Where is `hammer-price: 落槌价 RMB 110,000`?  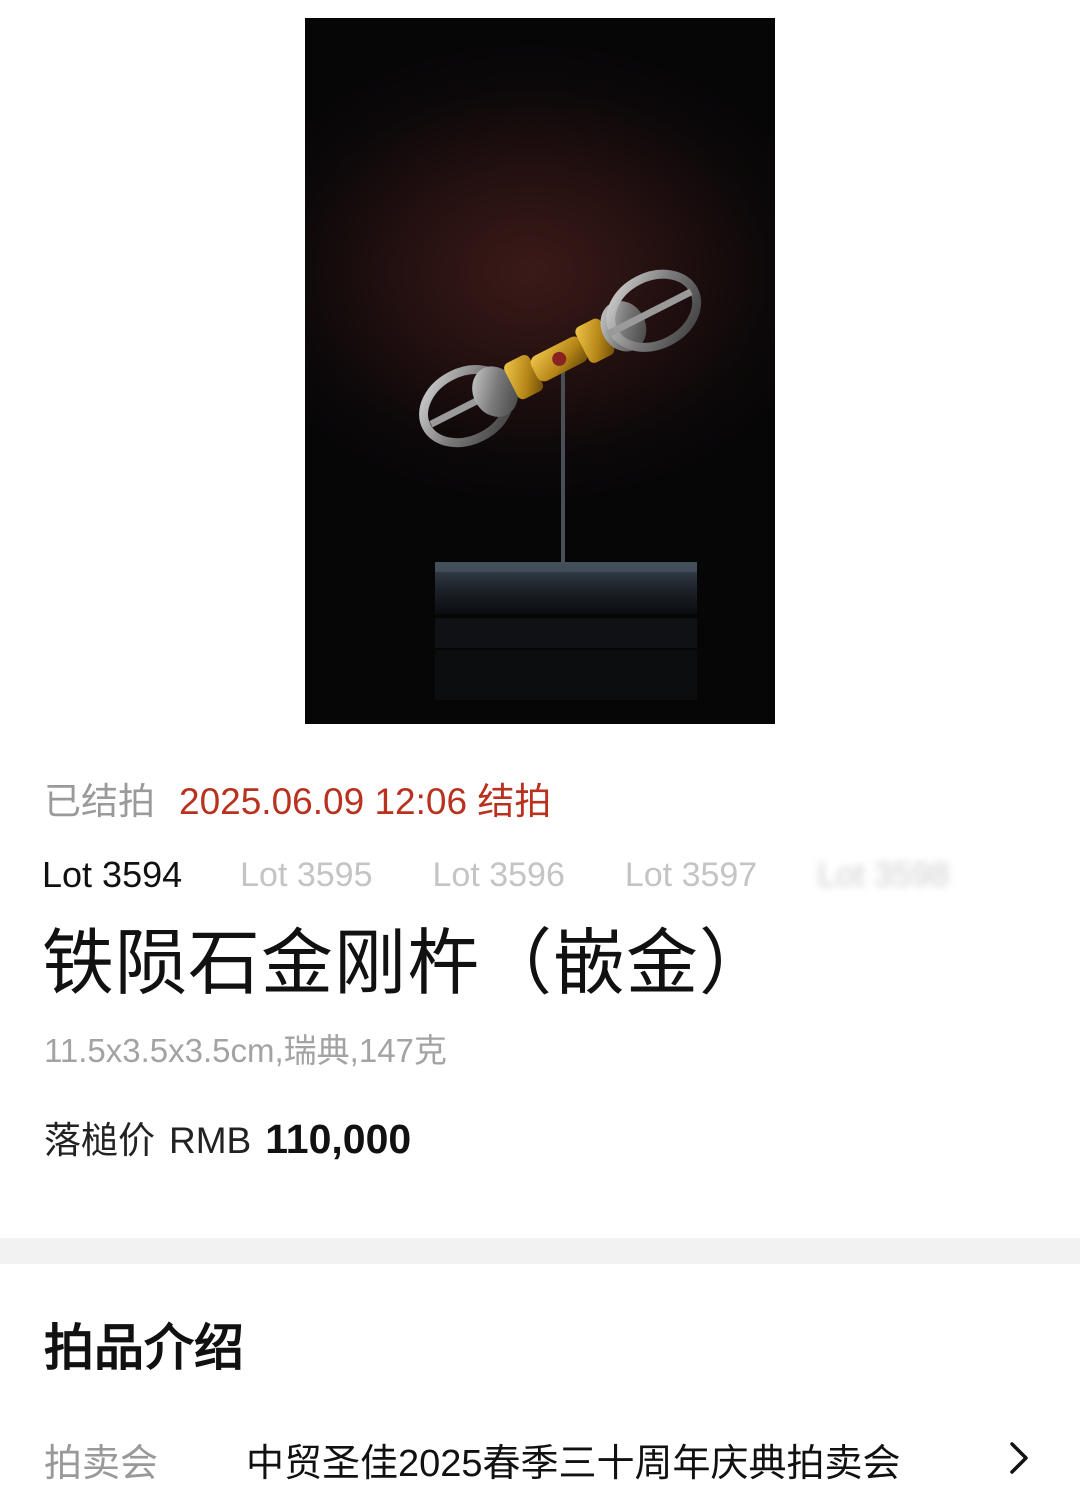 hammer-price: 落槌价 RMB 110,000 is located at coordinates (227, 1137).